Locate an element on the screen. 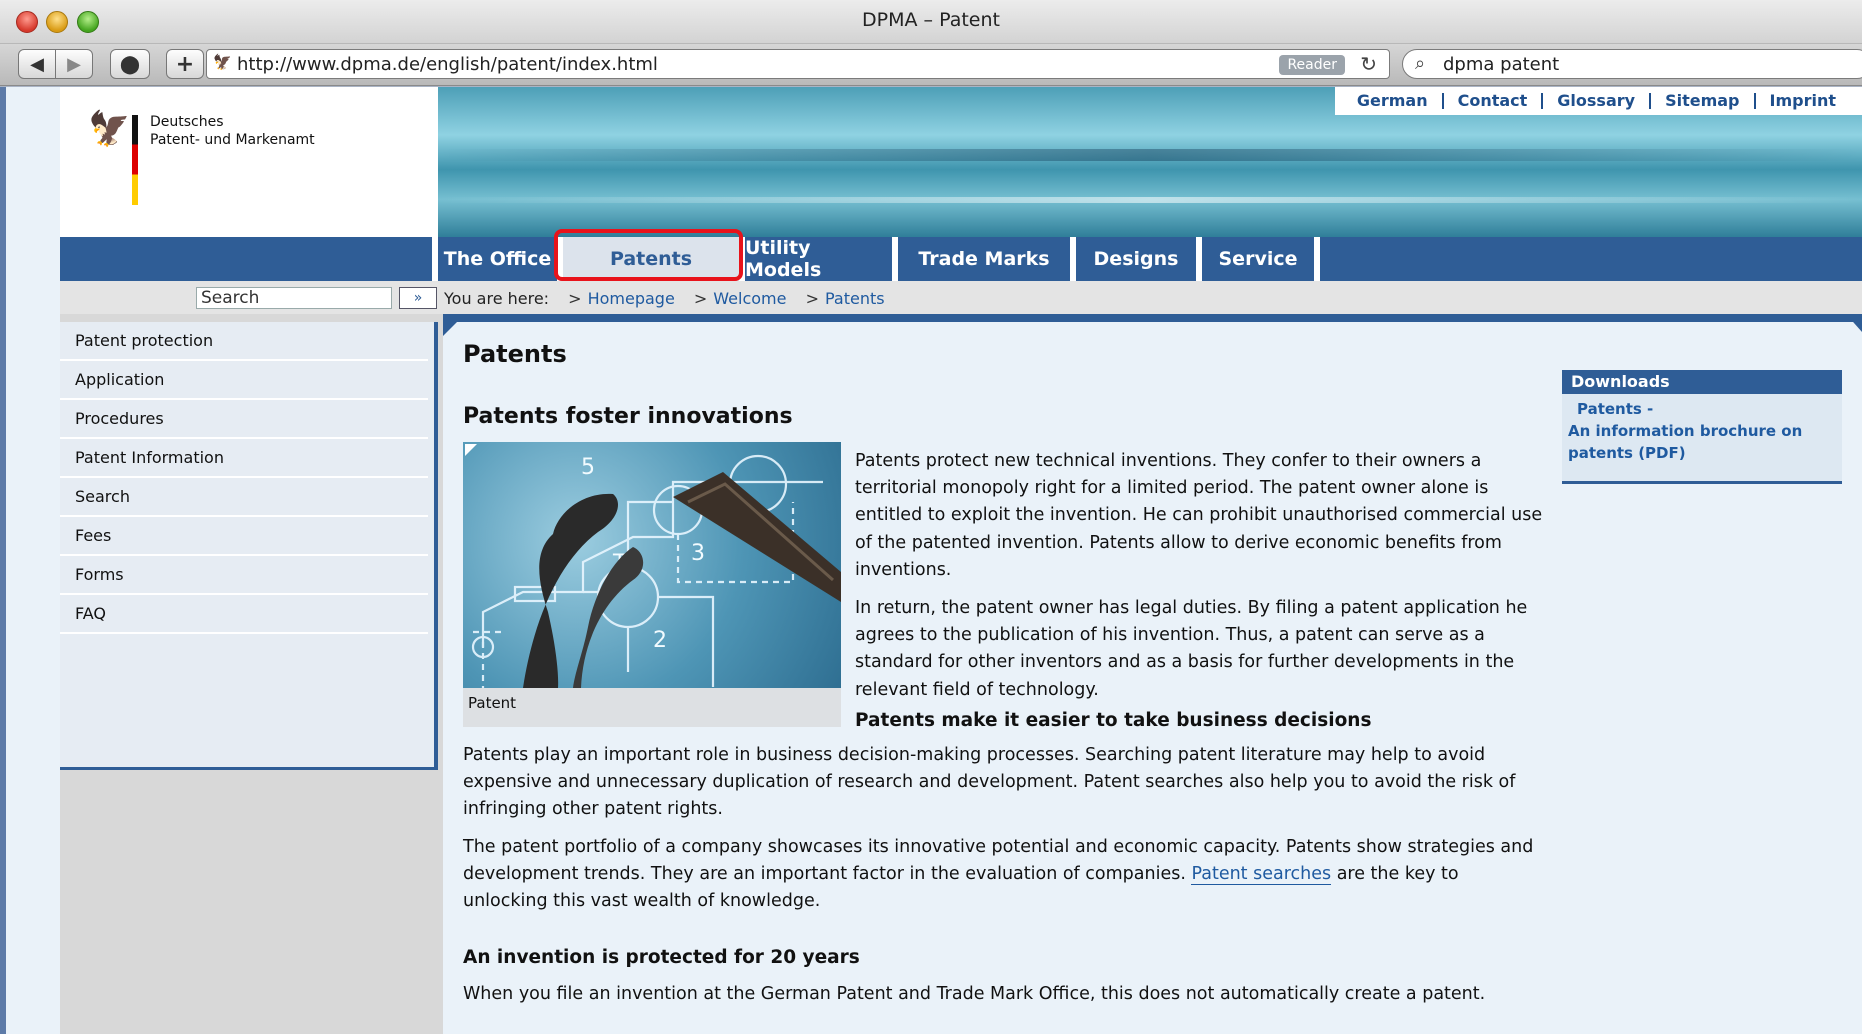  browser-search-query: dpma patent is located at coordinates (1501, 64).